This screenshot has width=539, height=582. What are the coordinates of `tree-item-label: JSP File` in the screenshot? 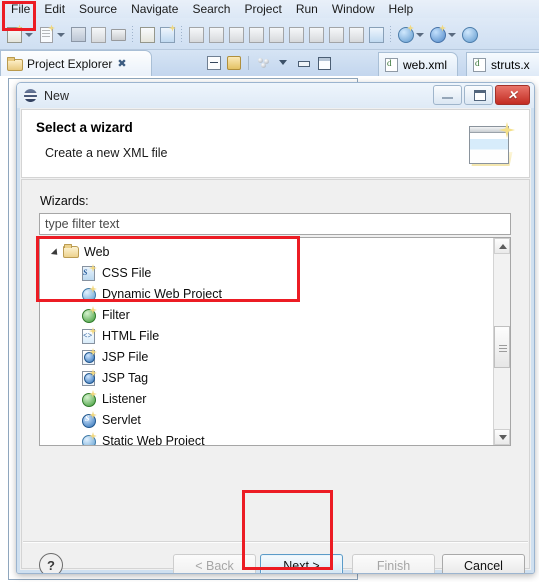 It's located at (125, 356).